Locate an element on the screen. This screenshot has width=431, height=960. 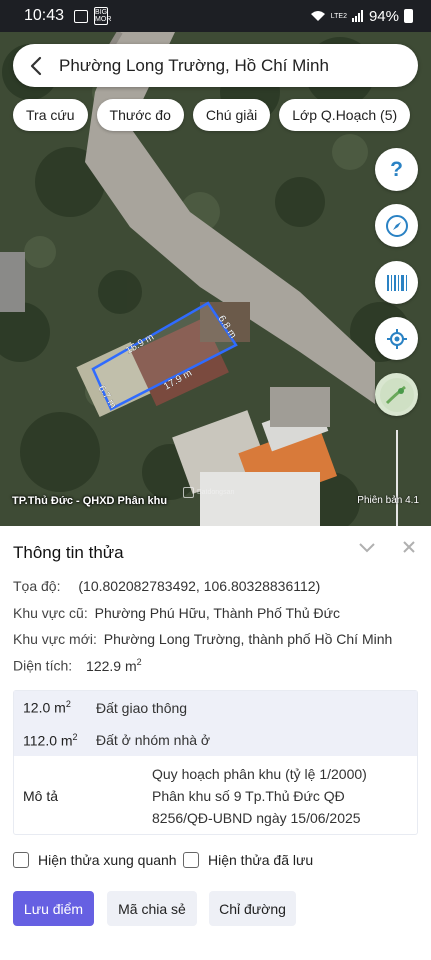
location-title: Phường Long Trường, Hồ Chí Minh is located at coordinates (194, 66).